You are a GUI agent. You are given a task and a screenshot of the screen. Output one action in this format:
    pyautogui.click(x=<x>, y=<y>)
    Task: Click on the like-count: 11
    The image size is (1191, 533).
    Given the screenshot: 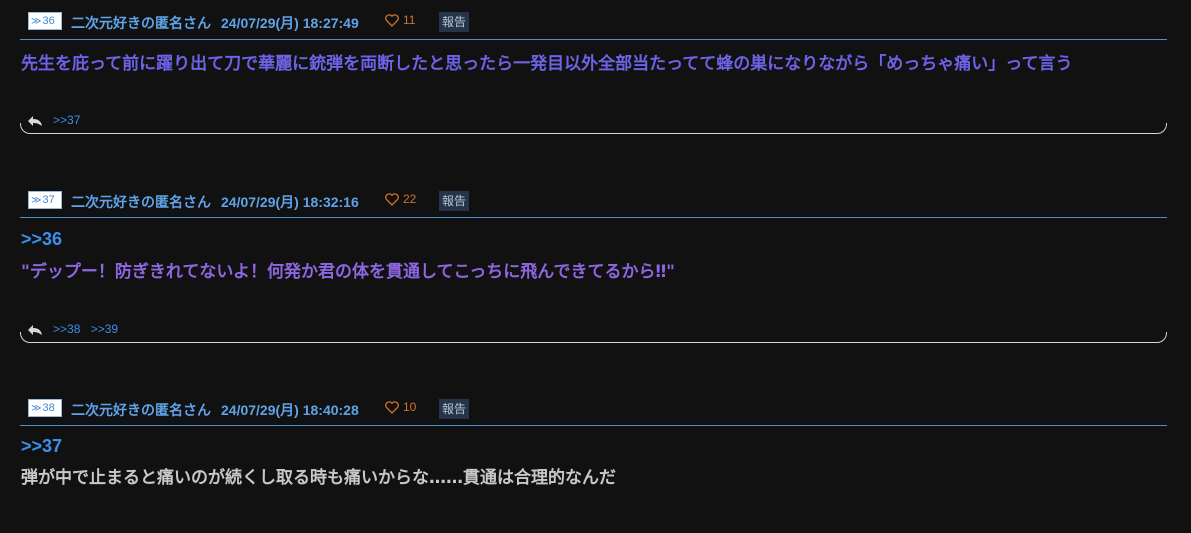 What is the action you would take?
    pyautogui.click(x=409, y=20)
    